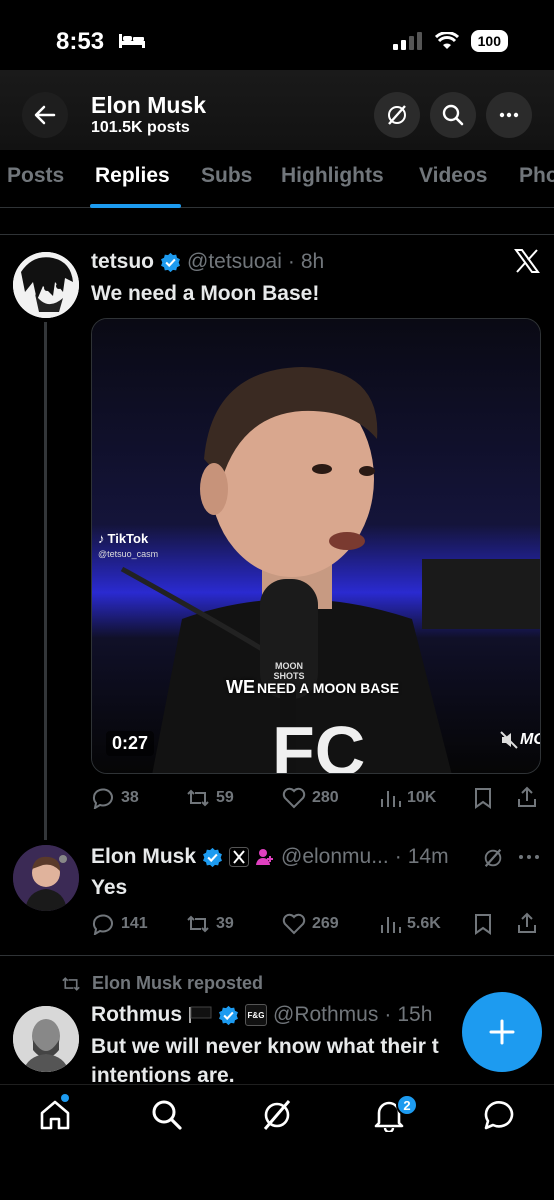  I want to click on views-icon, so click(391, 925).